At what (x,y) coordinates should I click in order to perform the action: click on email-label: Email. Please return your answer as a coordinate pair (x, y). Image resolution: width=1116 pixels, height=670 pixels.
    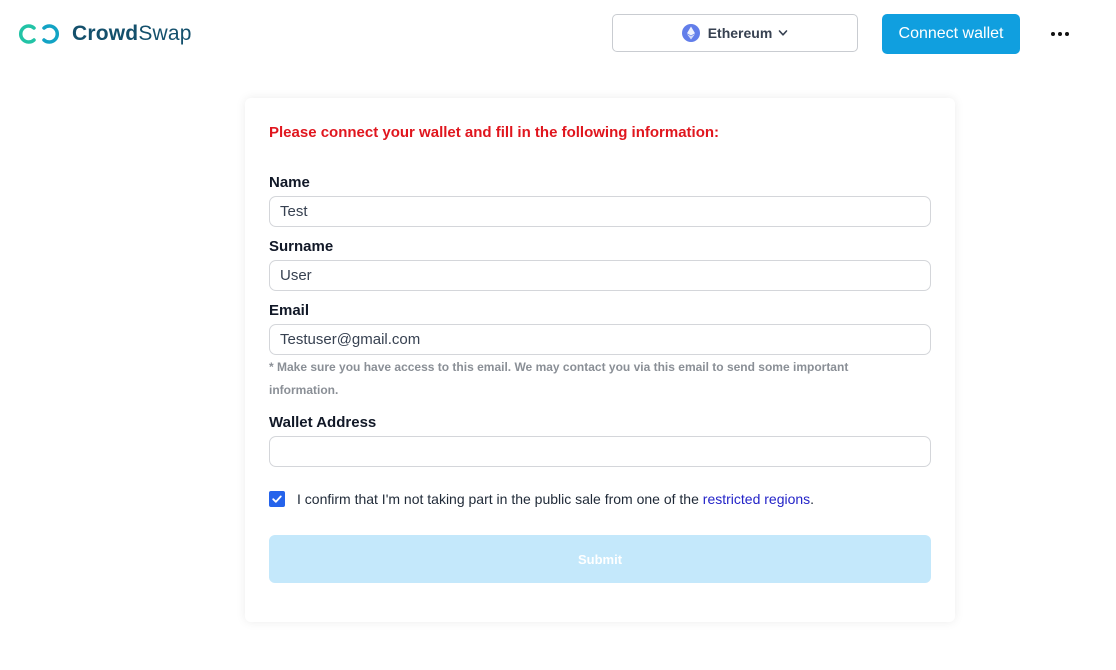
    Looking at the image, I should click on (289, 310).